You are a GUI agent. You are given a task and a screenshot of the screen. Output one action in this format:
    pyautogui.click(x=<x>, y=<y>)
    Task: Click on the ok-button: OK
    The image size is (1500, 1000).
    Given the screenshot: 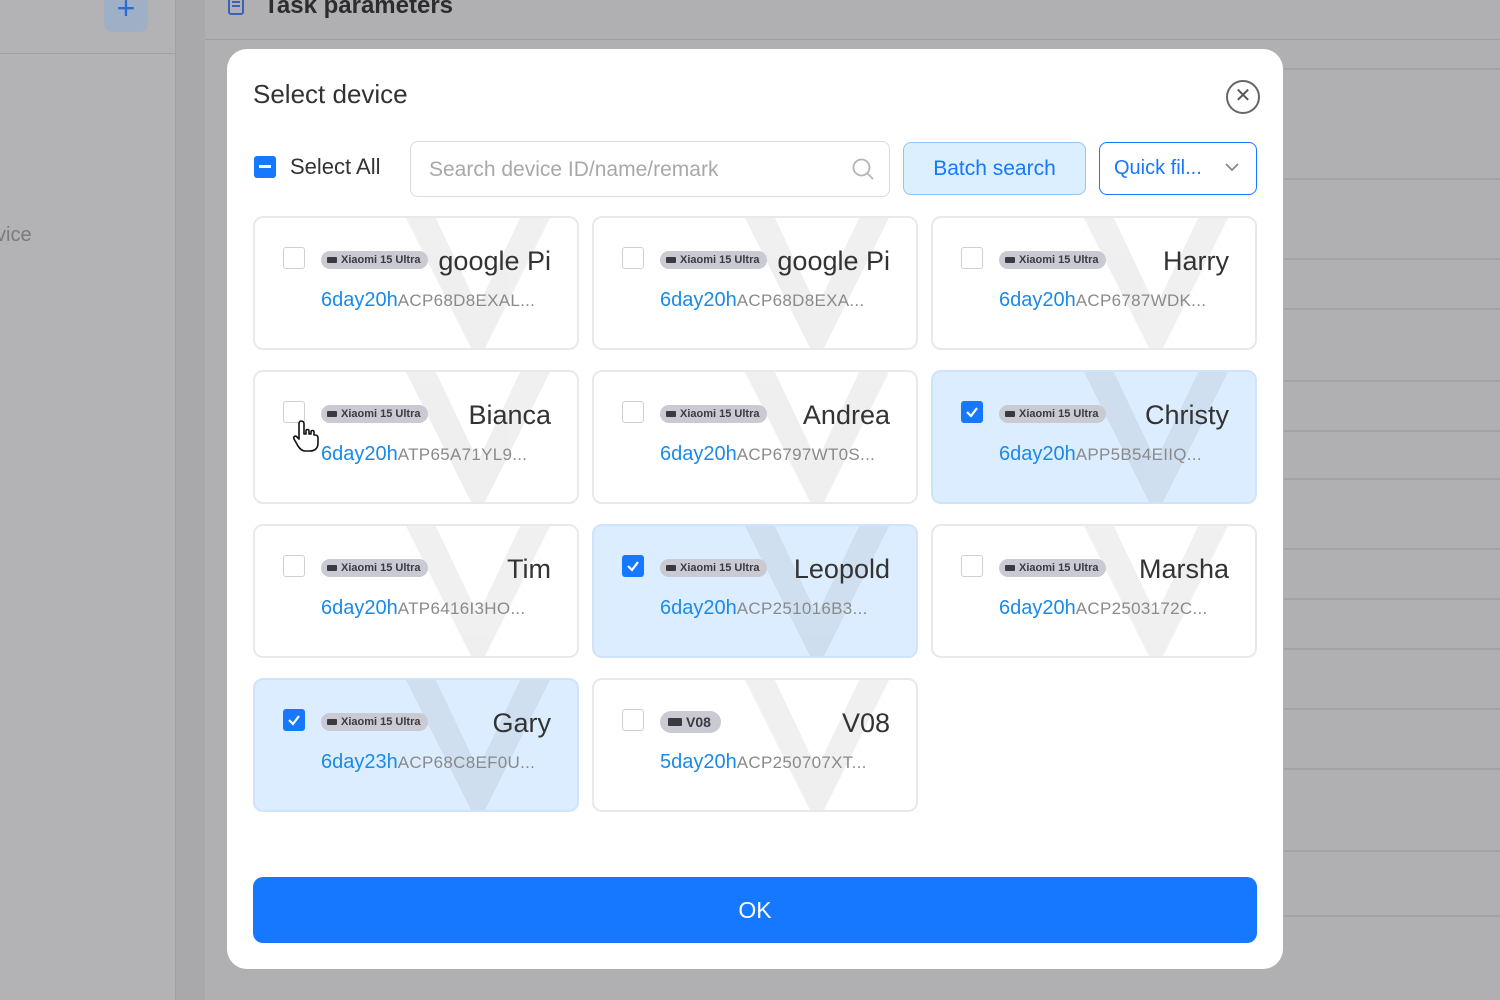 What is the action you would take?
    pyautogui.click(x=755, y=910)
    